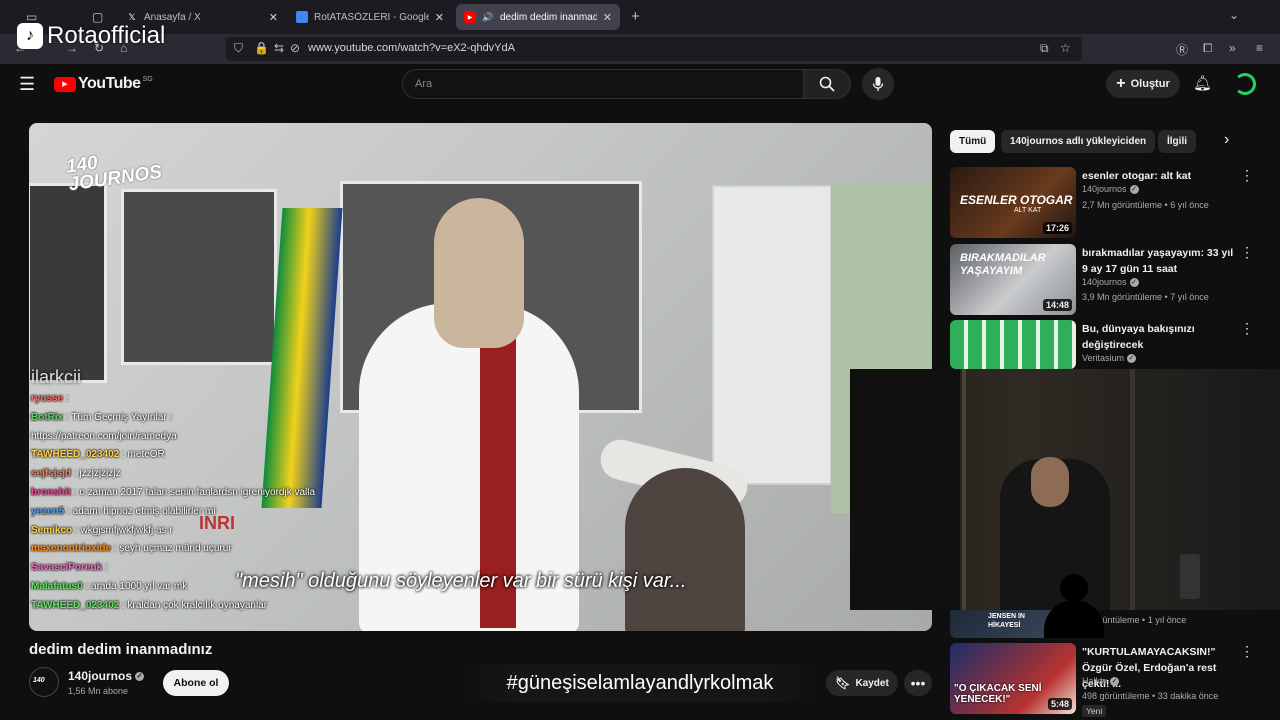 The image size is (1280, 720). Describe the element at coordinates (65, 84) in the screenshot. I see `youtube-play-icon: ▶` at that location.